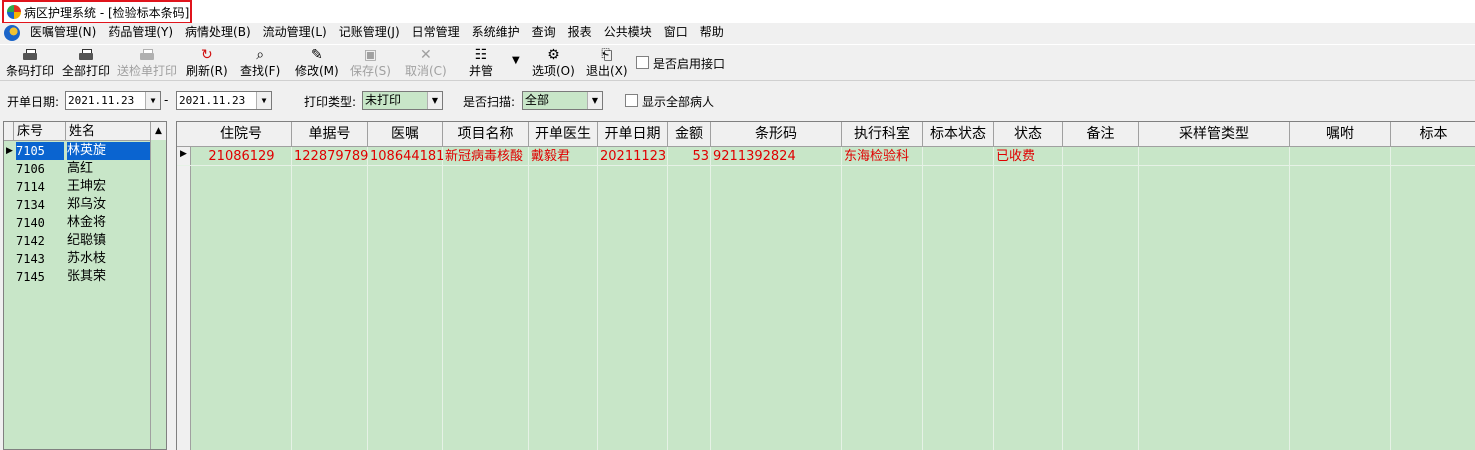  I want to click on bed-no: 7142, so click(30, 241).